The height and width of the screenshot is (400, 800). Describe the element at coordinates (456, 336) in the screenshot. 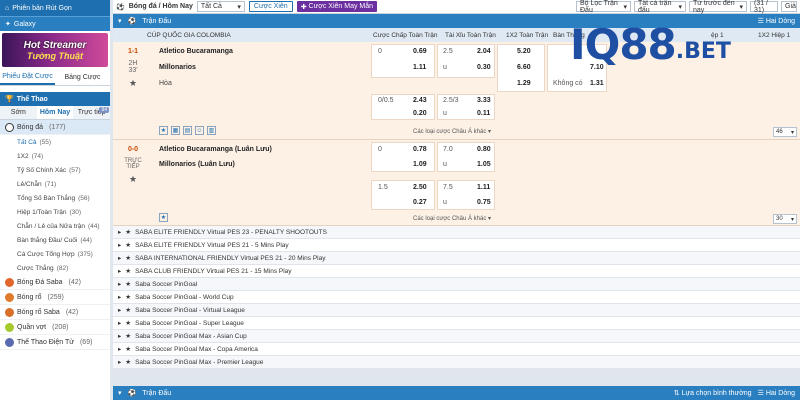

I see `league-row: ▸ ★ Saba Soccer PinGoal Max - Asian Cup` at that location.